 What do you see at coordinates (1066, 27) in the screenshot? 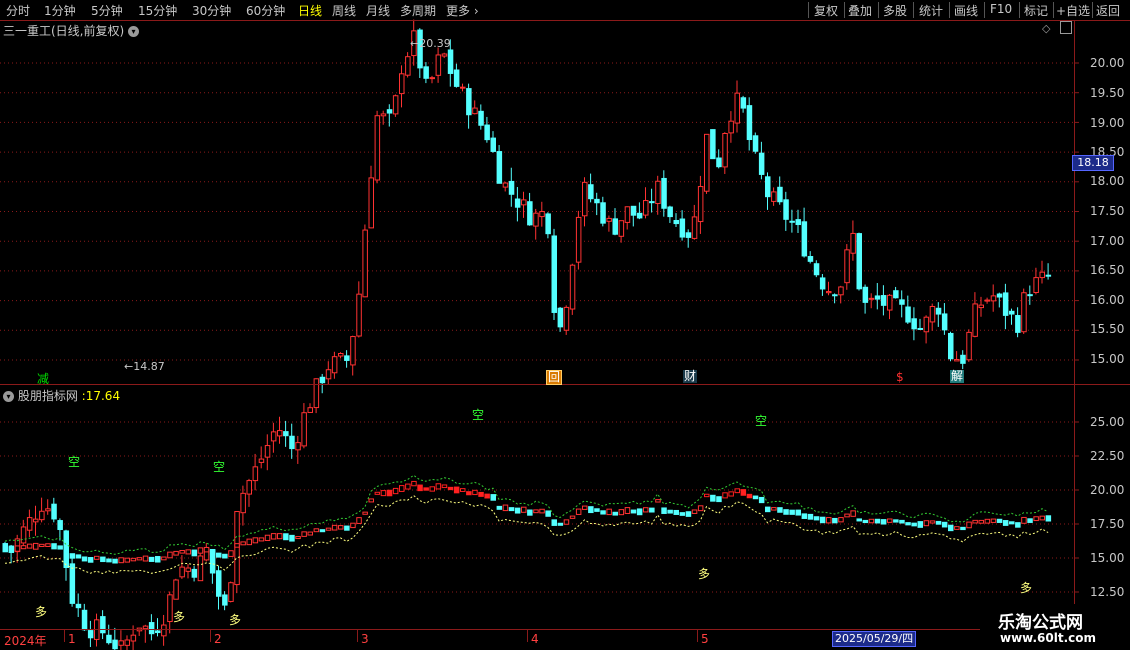
I see `window-toggle-icon` at bounding box center [1066, 27].